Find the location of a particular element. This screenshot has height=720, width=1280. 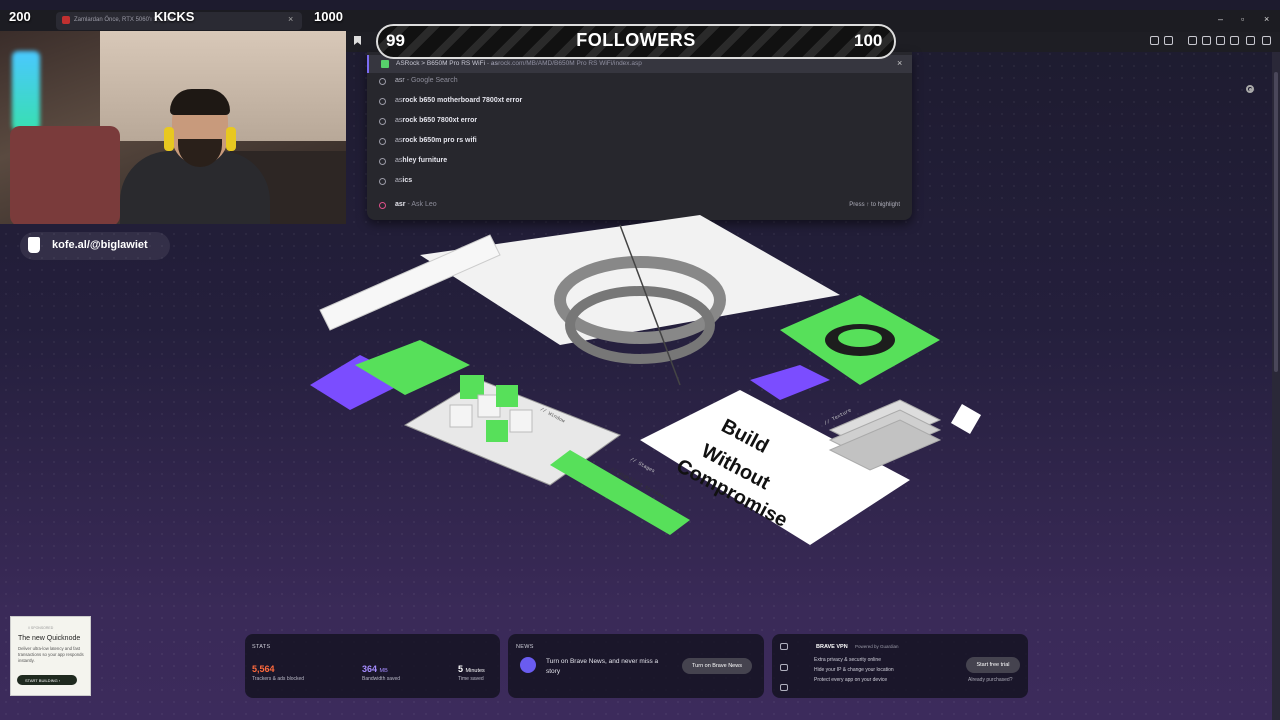

illus-badge-core is located at coordinates (860, 338).